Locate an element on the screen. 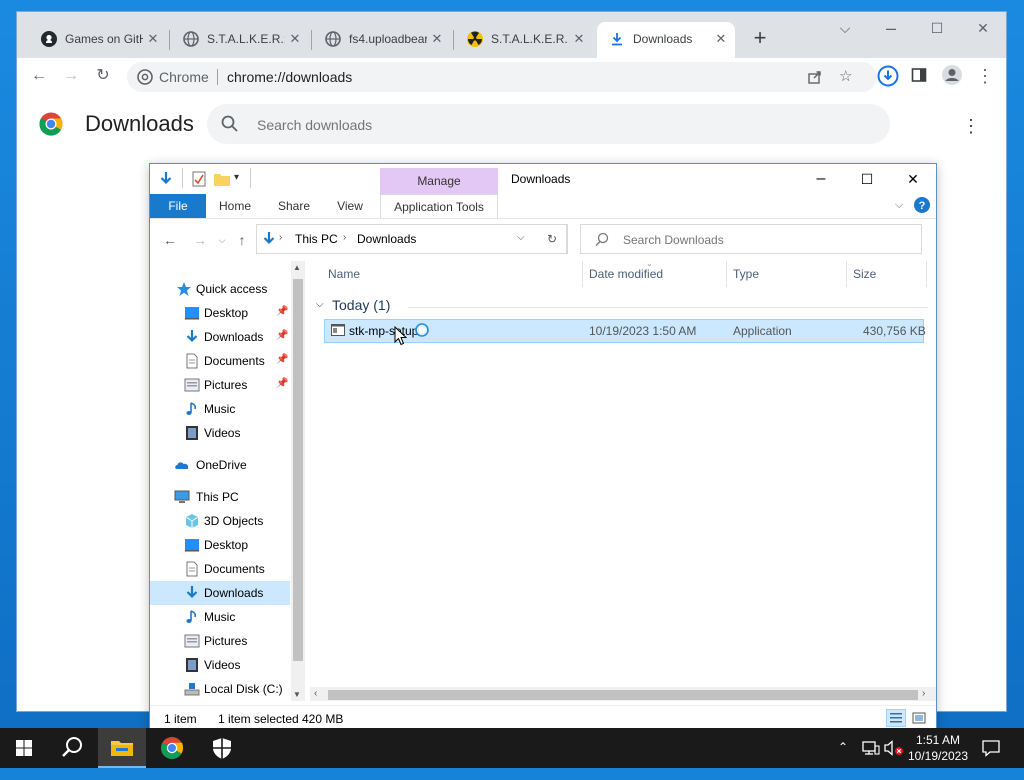  back-arrow-icon: ← is located at coordinates (170, 240).